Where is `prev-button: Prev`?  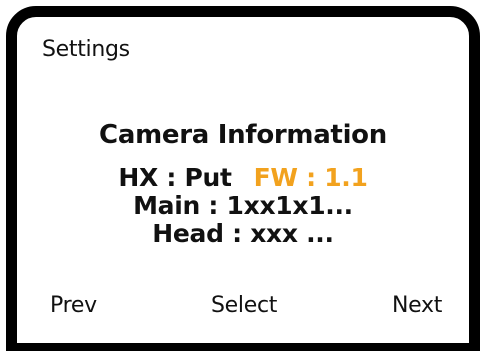 prev-button: Prev is located at coordinates (73, 305).